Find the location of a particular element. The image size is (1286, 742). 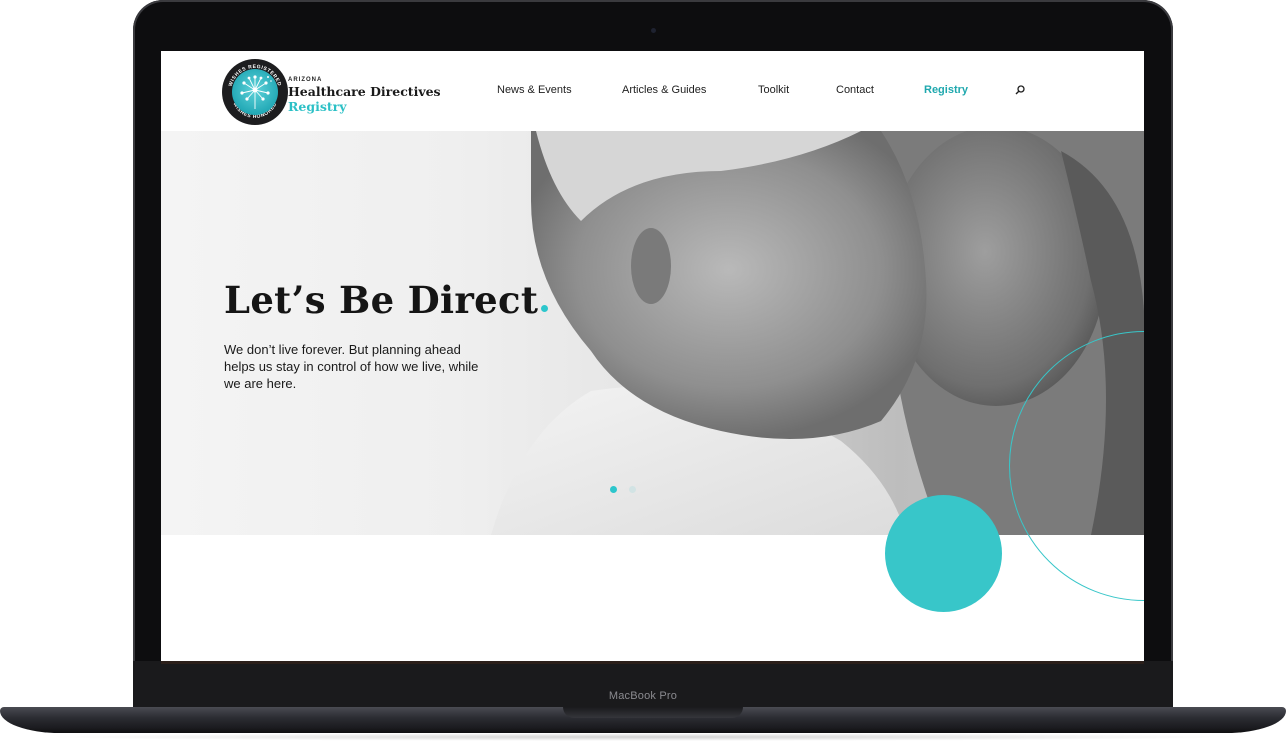

hero-title-text: Let’s Be Direct is located at coordinates (381, 300).